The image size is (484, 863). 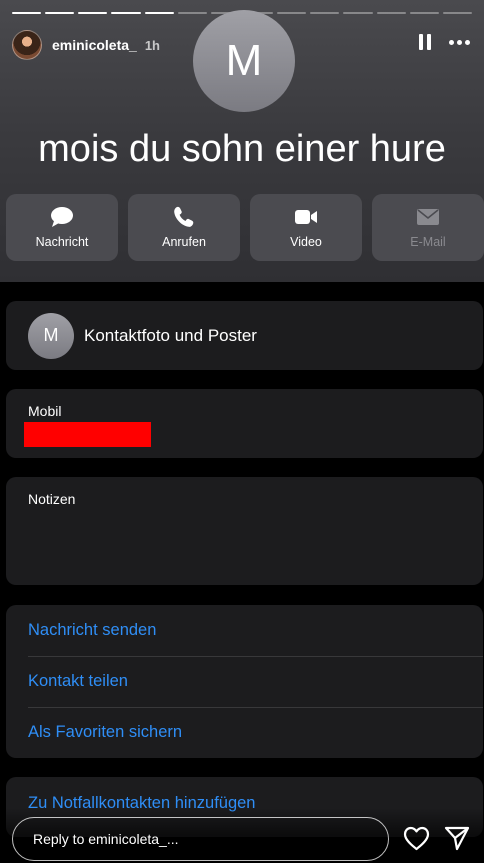 I want to click on contact-avatar: M, so click(x=244, y=61).